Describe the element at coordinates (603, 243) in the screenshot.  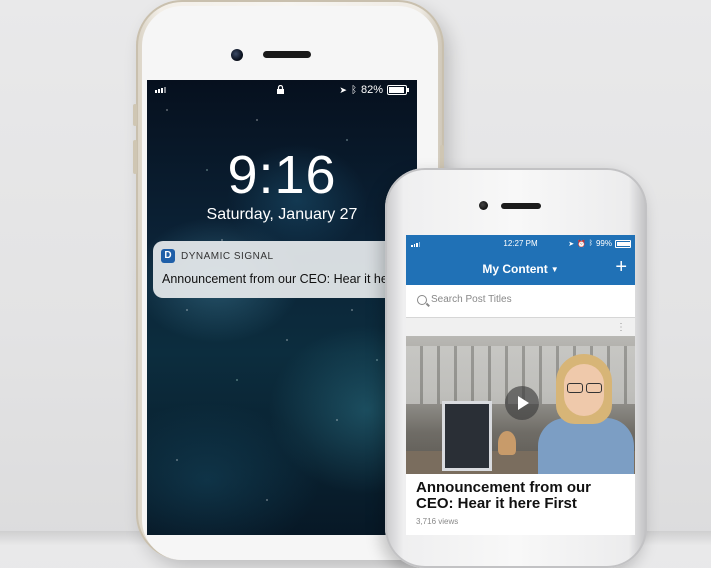
I see `battery-percent: 99%` at that location.